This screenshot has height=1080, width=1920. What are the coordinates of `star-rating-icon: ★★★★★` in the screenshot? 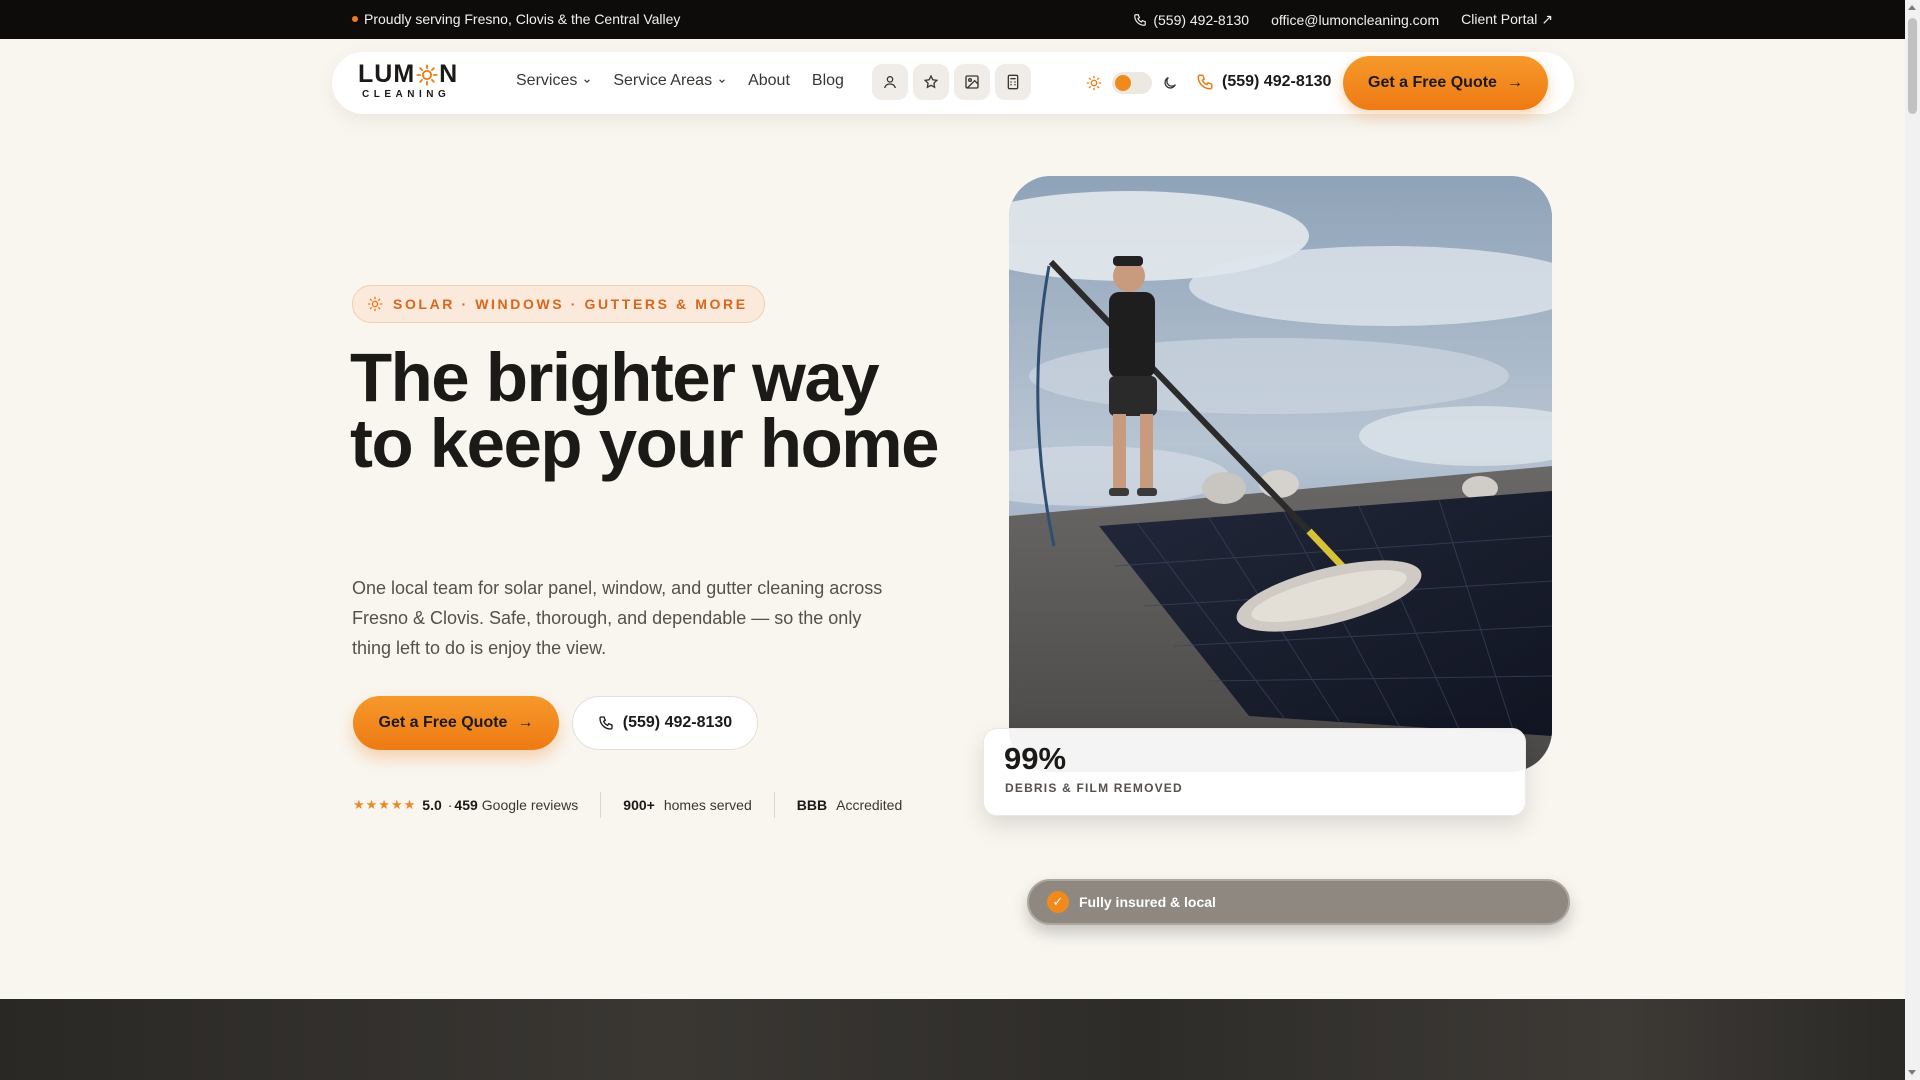 It's located at (385, 804).